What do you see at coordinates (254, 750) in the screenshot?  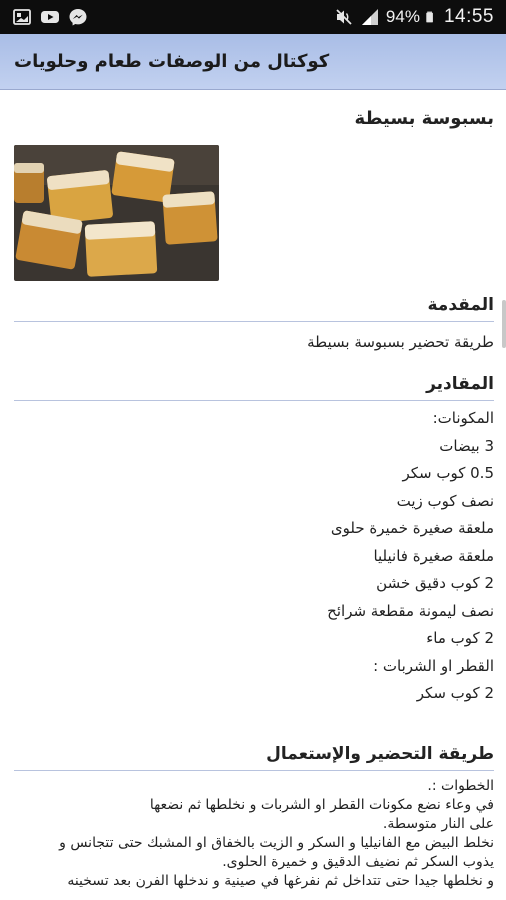 I see `method-heading: طريقة التحضير والإستعمال` at bounding box center [254, 750].